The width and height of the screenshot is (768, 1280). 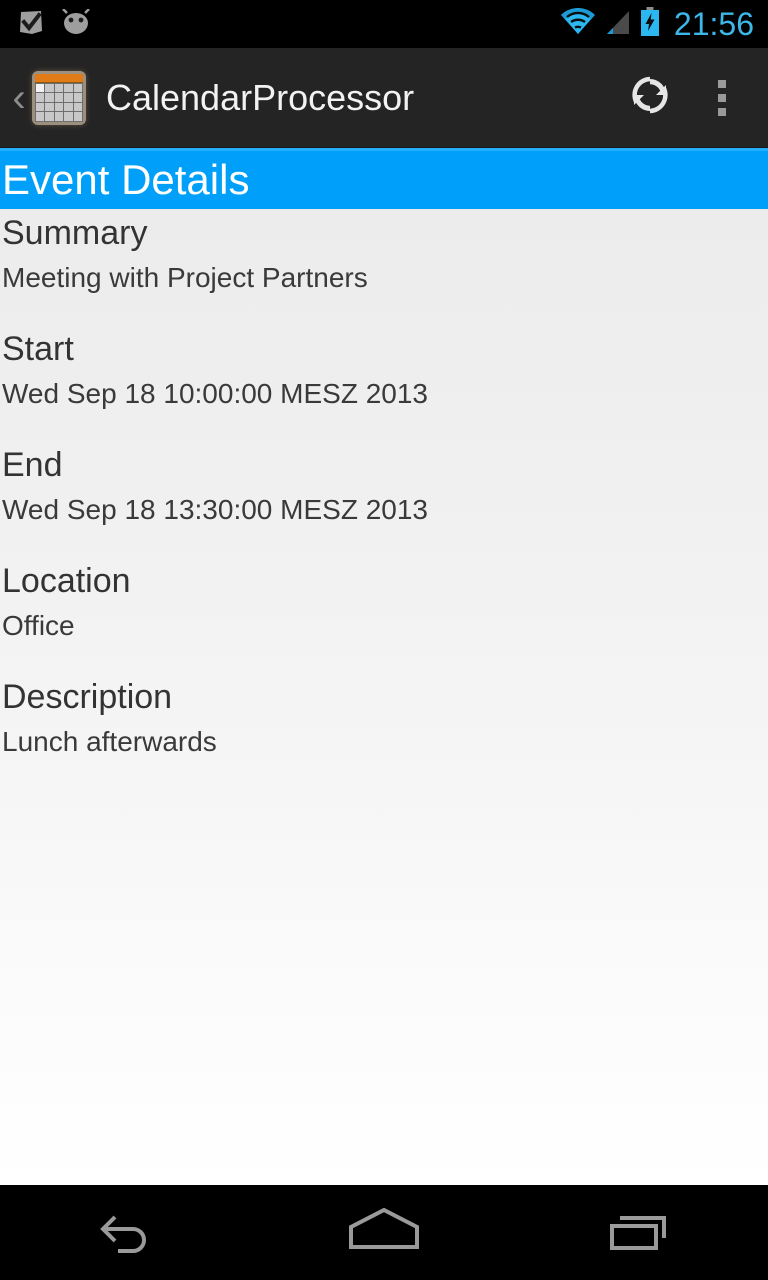 What do you see at coordinates (19, 98) in the screenshot?
I see `up-navigation-chevron-icon: ‹` at bounding box center [19, 98].